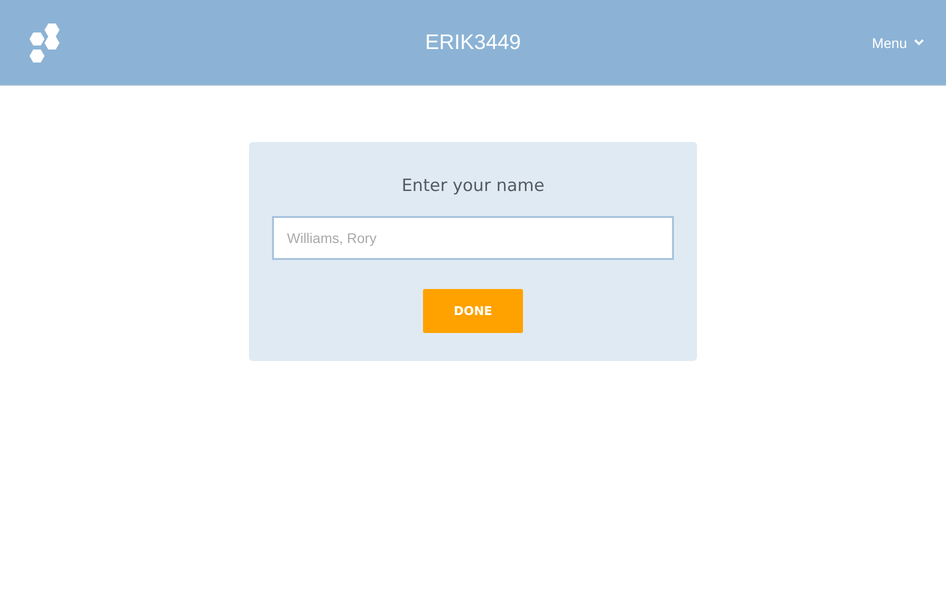  What do you see at coordinates (919, 42) in the screenshot?
I see `caret-icon` at bounding box center [919, 42].